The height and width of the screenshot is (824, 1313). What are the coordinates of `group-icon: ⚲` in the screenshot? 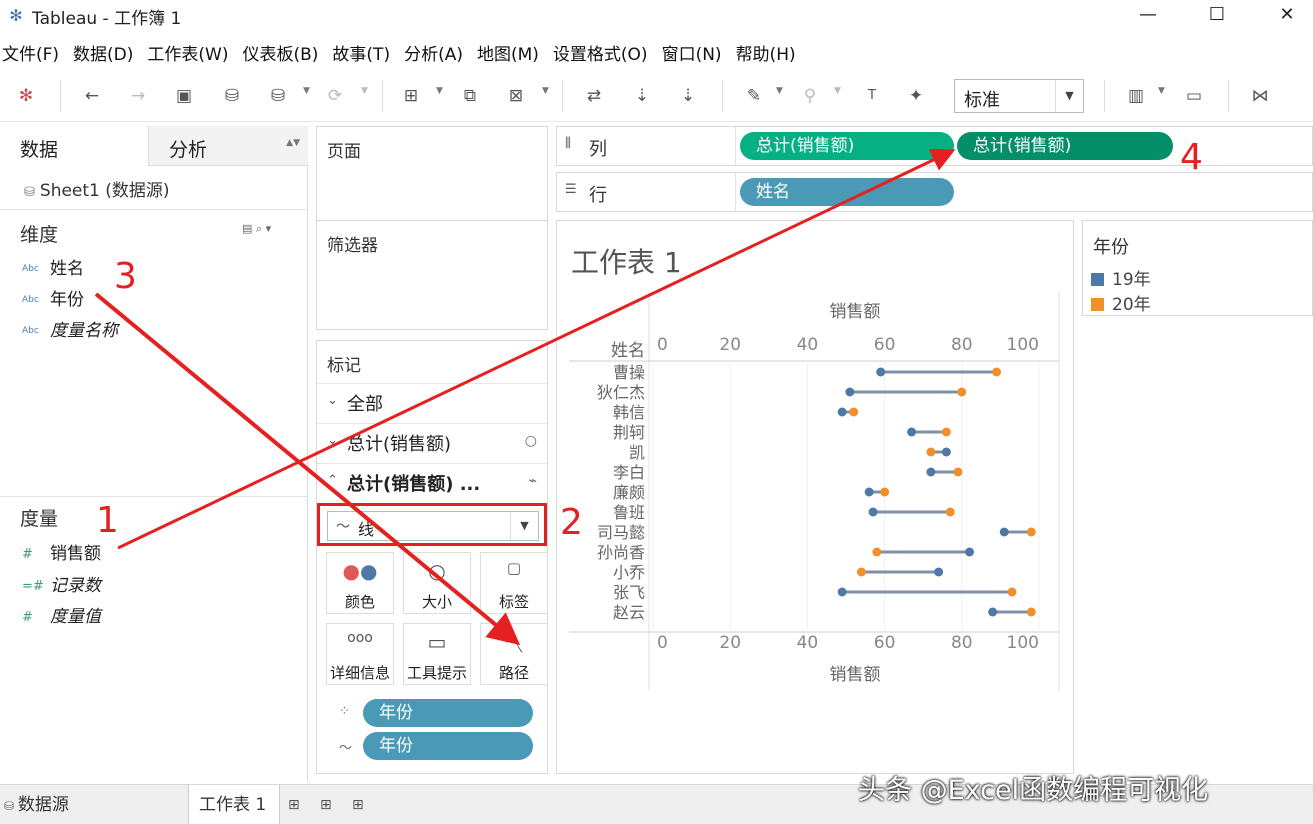 It's located at (810, 96).